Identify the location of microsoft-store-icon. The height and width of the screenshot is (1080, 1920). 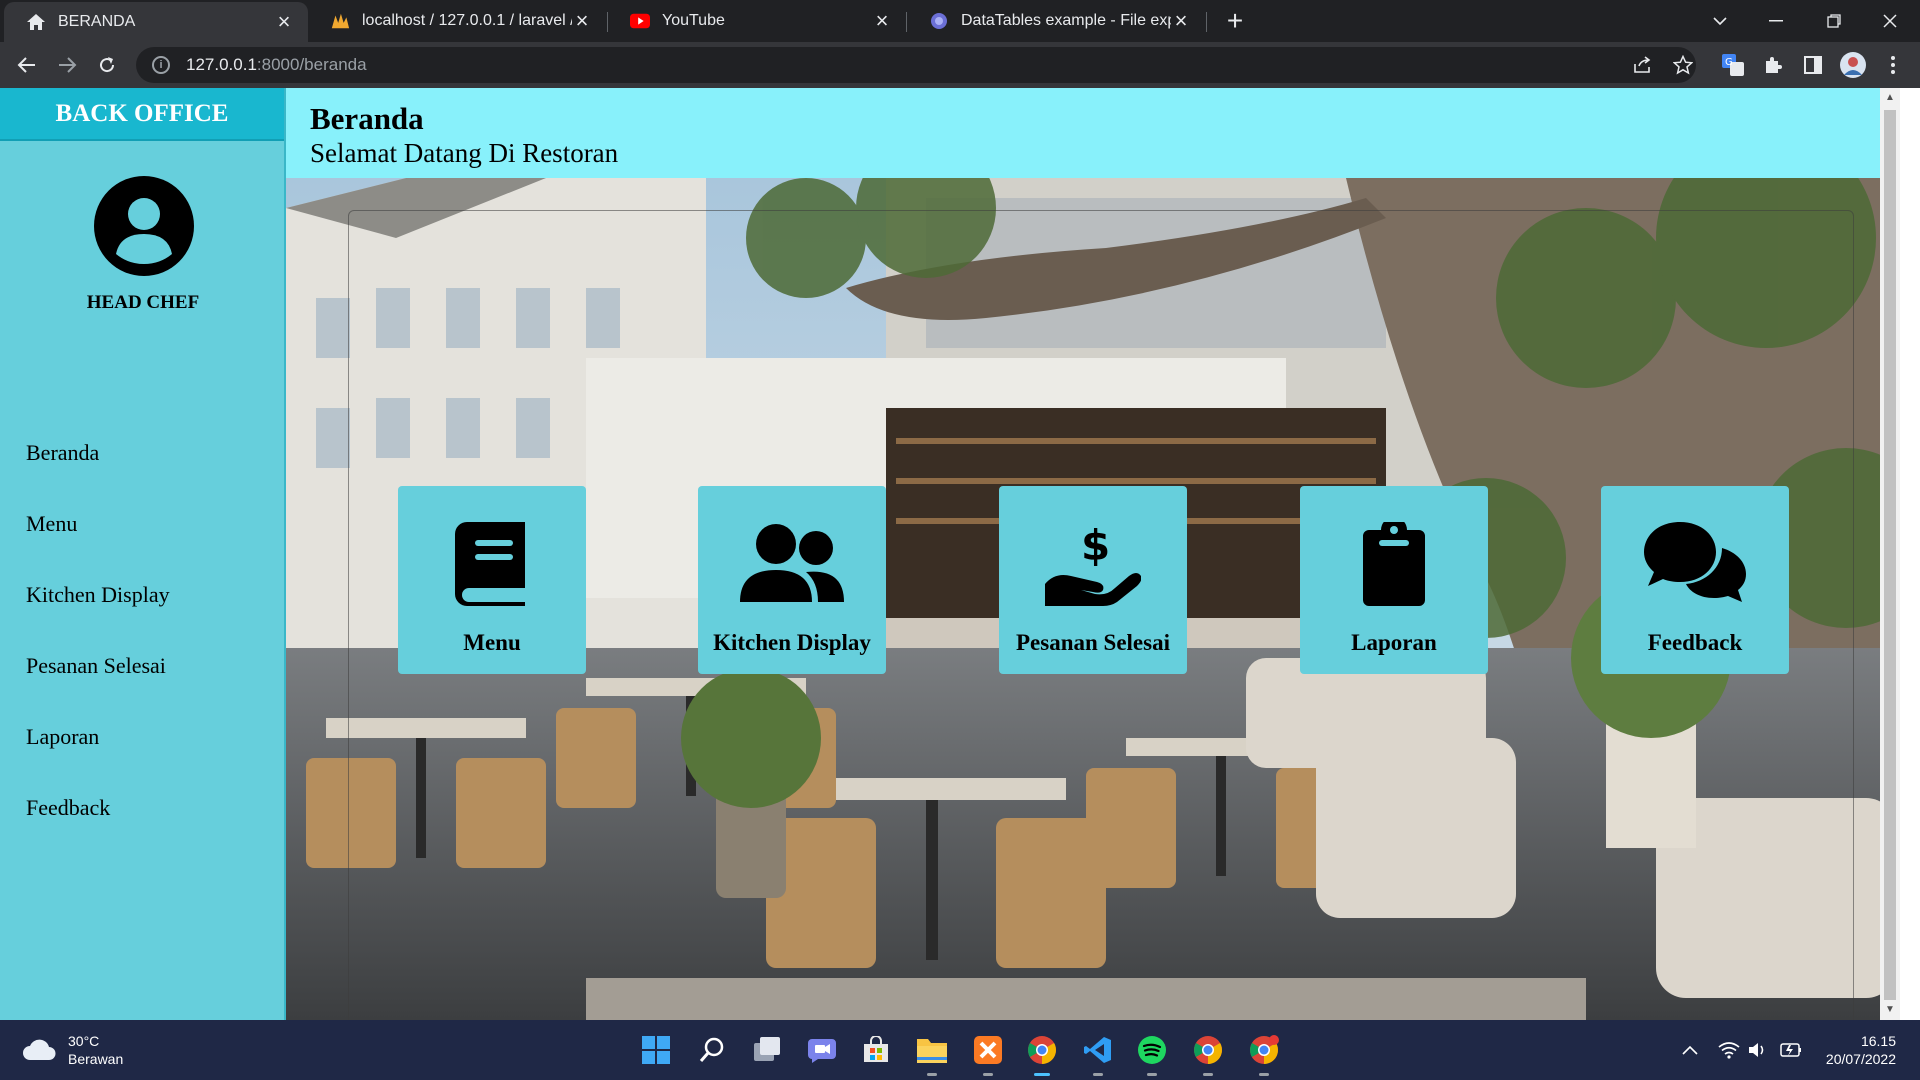
(876, 1050).